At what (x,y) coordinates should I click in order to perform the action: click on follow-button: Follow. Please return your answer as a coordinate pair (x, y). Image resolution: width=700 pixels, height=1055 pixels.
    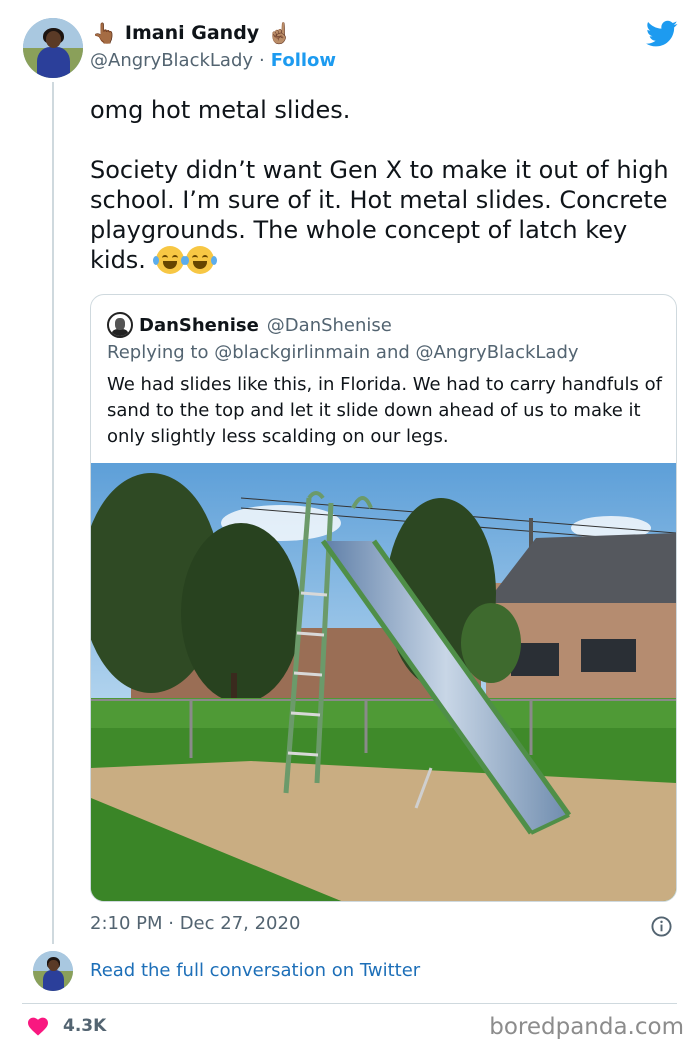
    Looking at the image, I should click on (303, 60).